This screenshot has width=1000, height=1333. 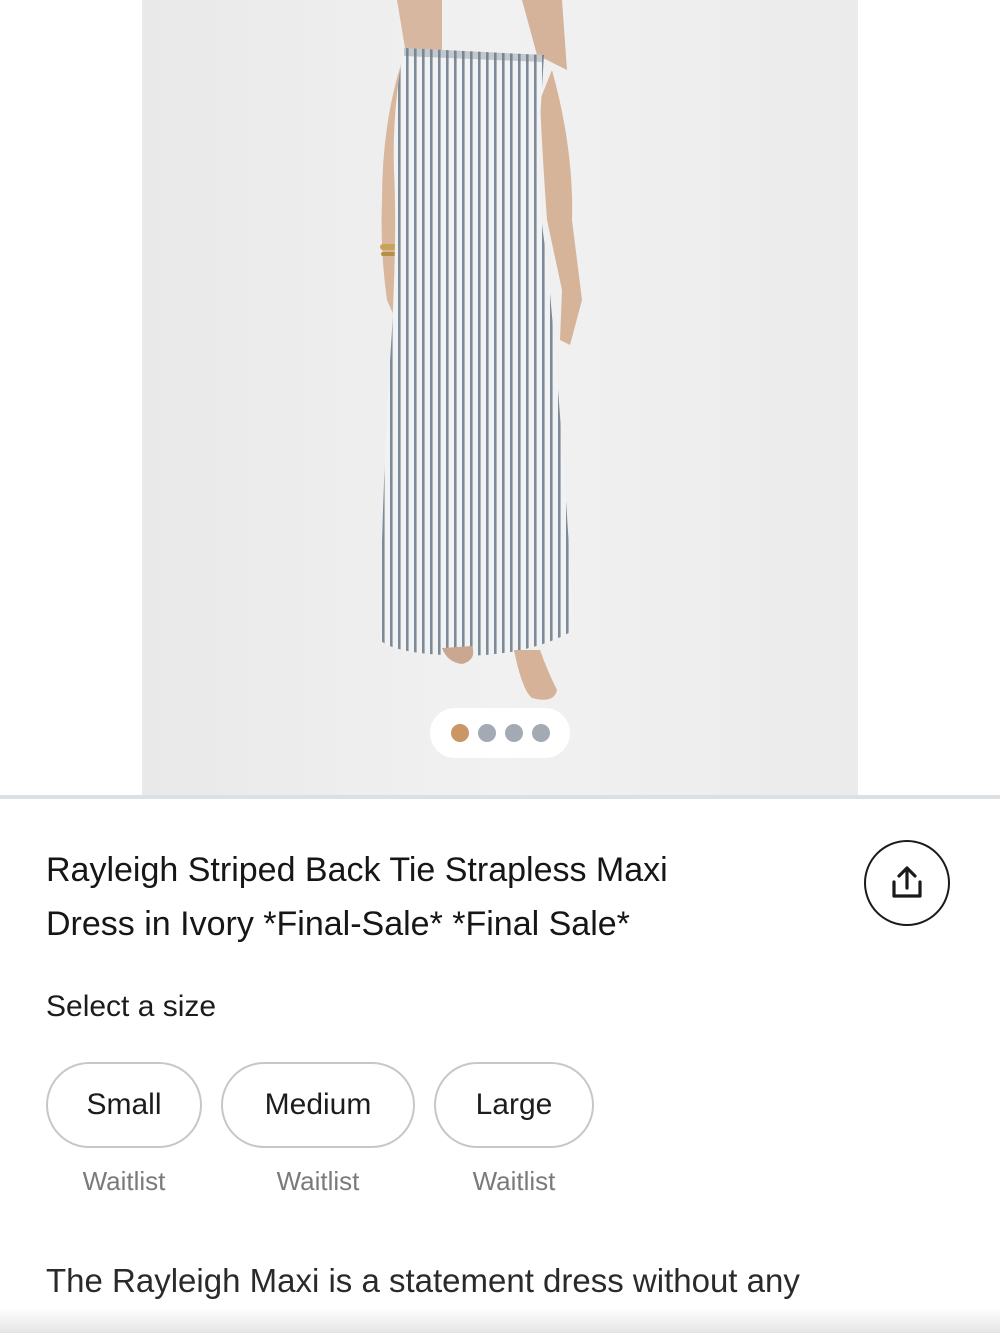 What do you see at coordinates (500, 733) in the screenshot?
I see `carousel-indicator` at bounding box center [500, 733].